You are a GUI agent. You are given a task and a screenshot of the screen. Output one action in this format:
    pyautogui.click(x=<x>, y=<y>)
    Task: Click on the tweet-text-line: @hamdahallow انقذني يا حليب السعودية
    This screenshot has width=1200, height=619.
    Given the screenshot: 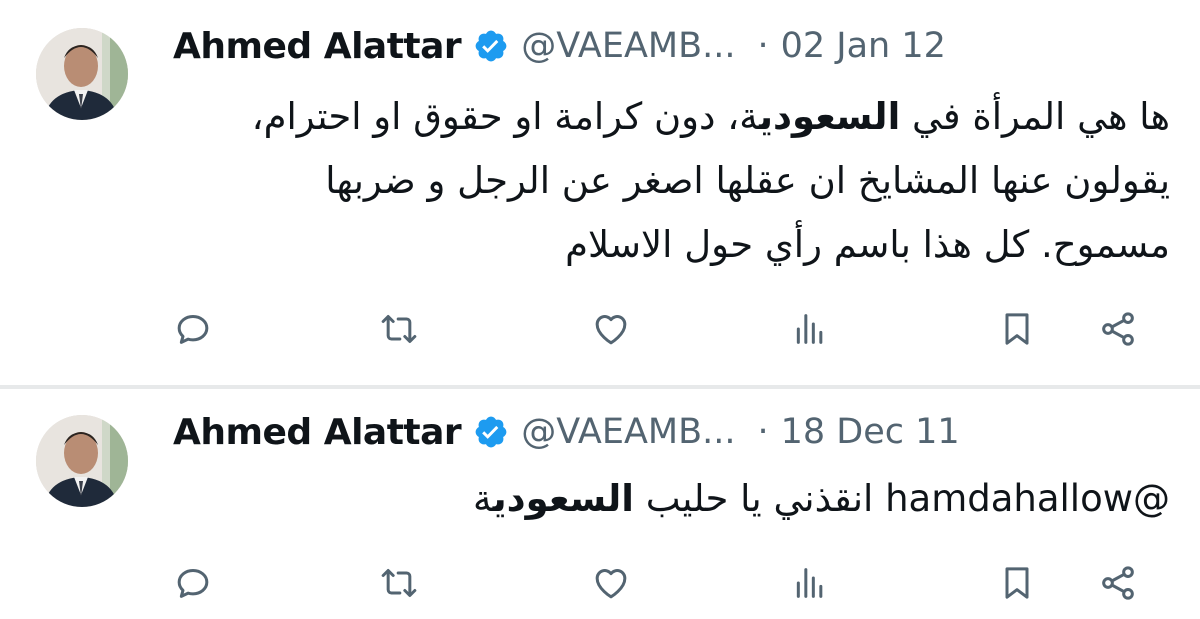 What is the action you would take?
    pyautogui.click(x=670, y=499)
    